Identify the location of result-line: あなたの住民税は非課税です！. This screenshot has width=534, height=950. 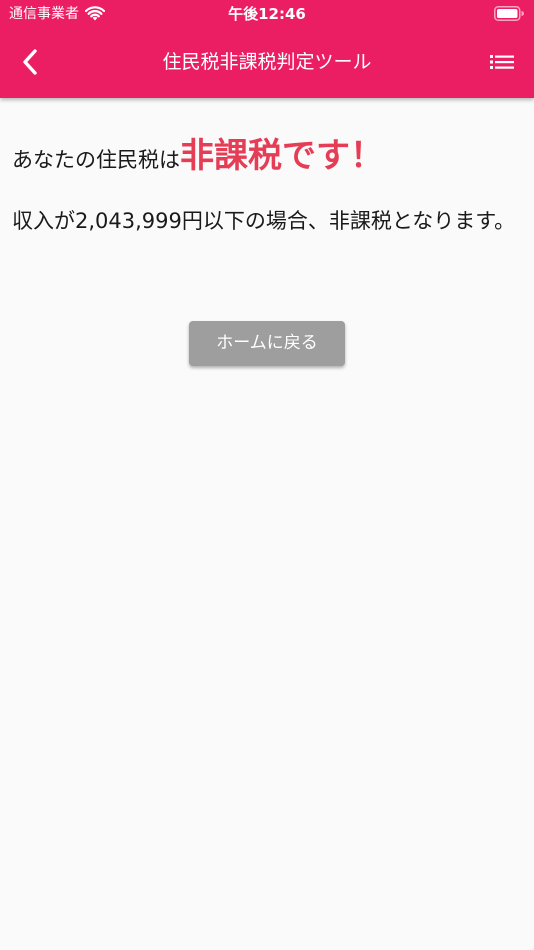
(269, 152).